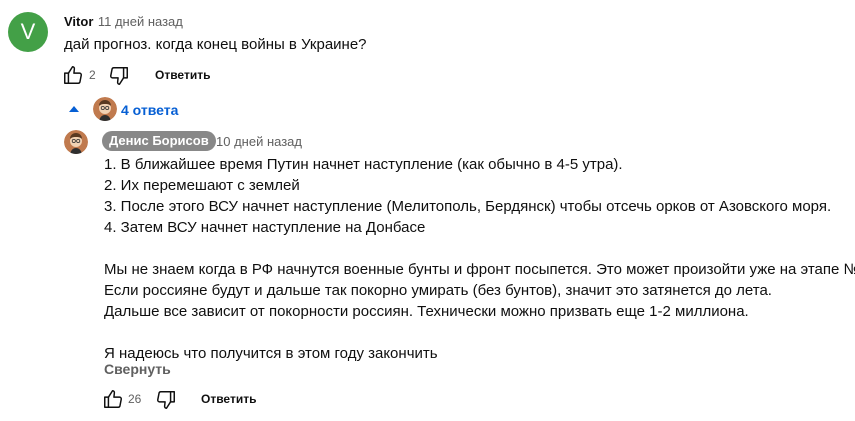 The height and width of the screenshot is (421, 855). Describe the element at coordinates (135, 399) in the screenshot. I see `like-count: 26` at that location.